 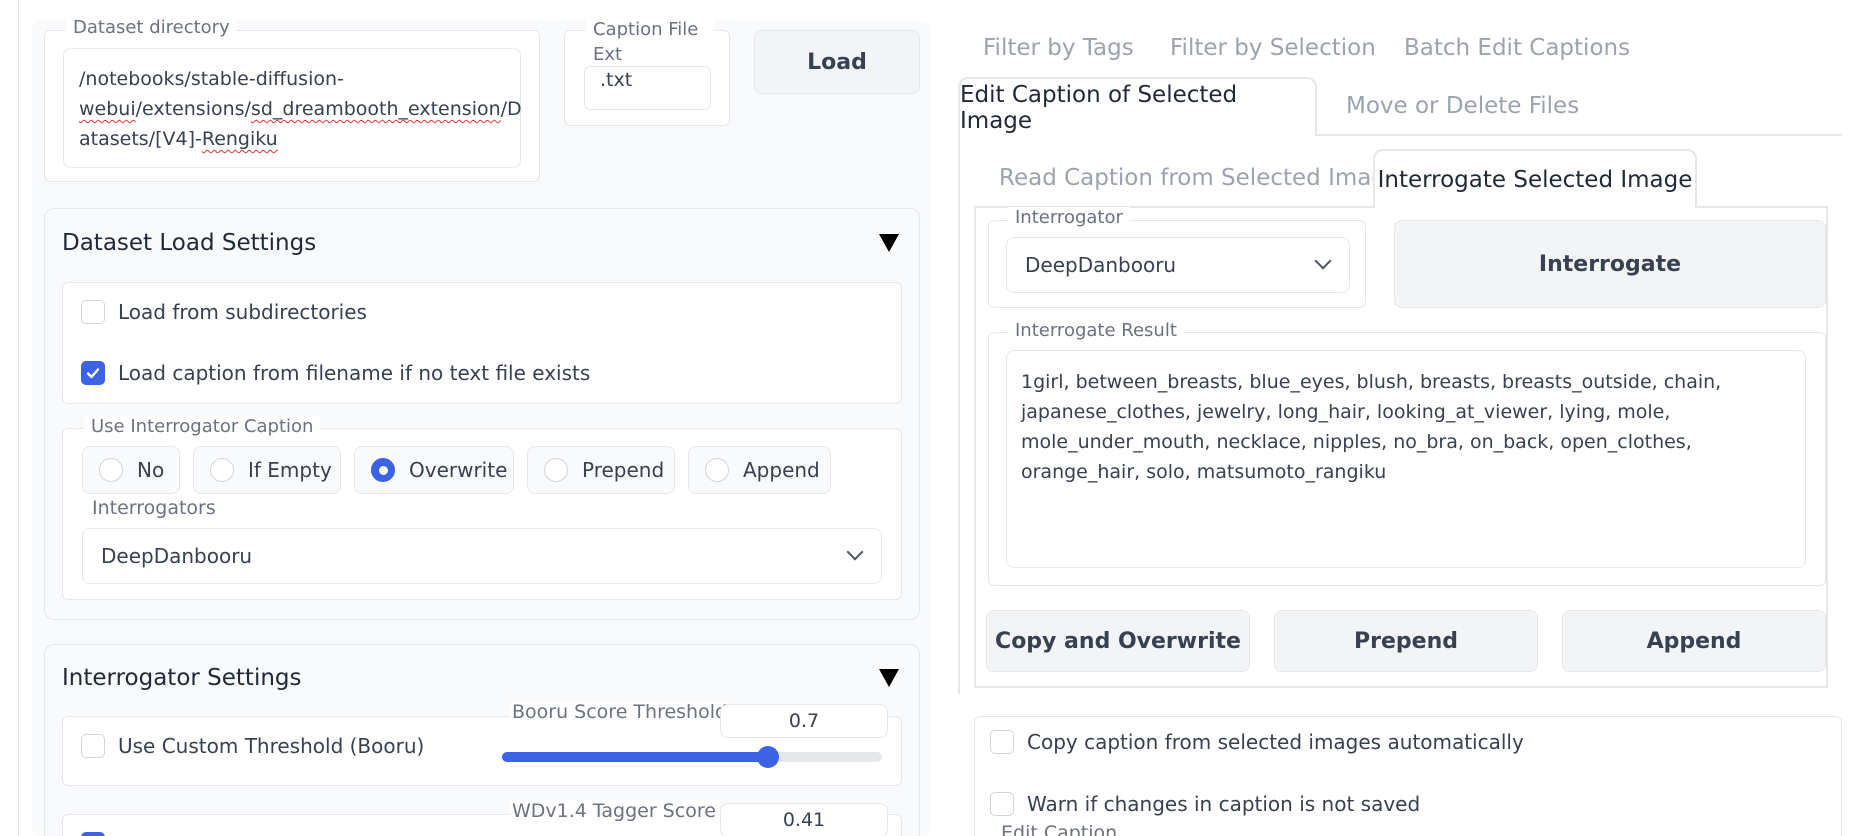 What do you see at coordinates (131, 470) in the screenshot?
I see `radio-no: No` at bounding box center [131, 470].